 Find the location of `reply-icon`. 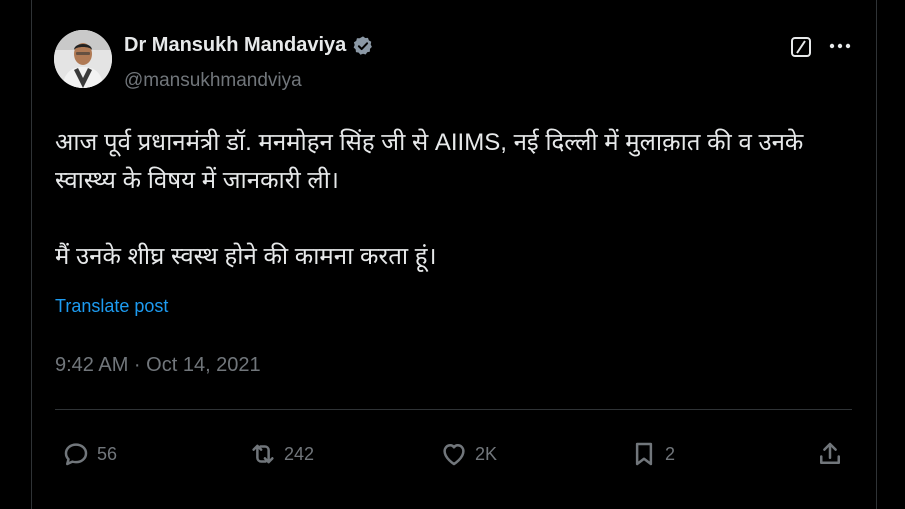

reply-icon is located at coordinates (76, 454).